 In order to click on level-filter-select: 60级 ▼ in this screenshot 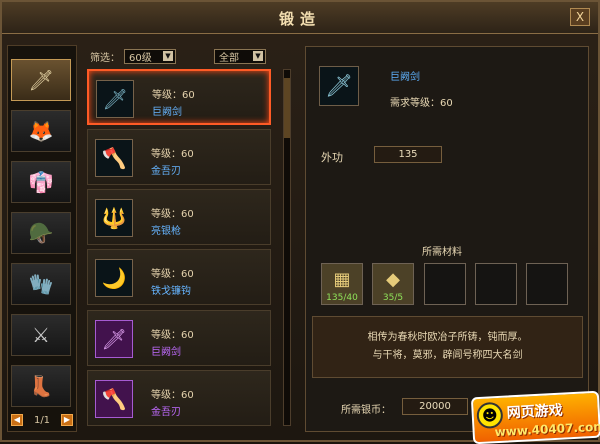, I will do `click(150, 56)`.